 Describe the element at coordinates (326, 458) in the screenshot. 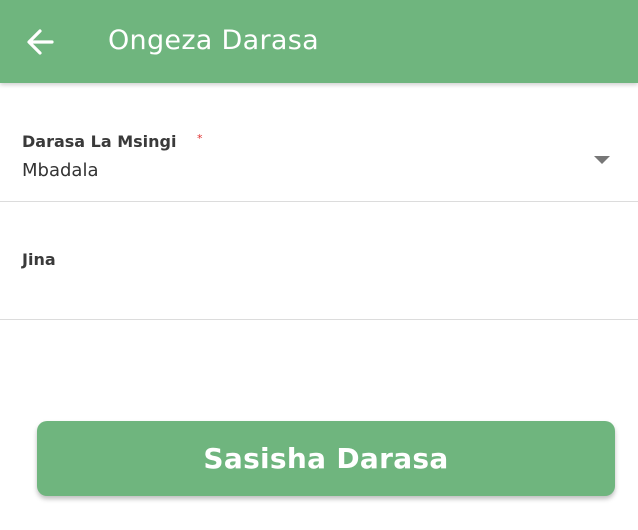

I see `update-class-button: Sasisha Darasa` at that location.